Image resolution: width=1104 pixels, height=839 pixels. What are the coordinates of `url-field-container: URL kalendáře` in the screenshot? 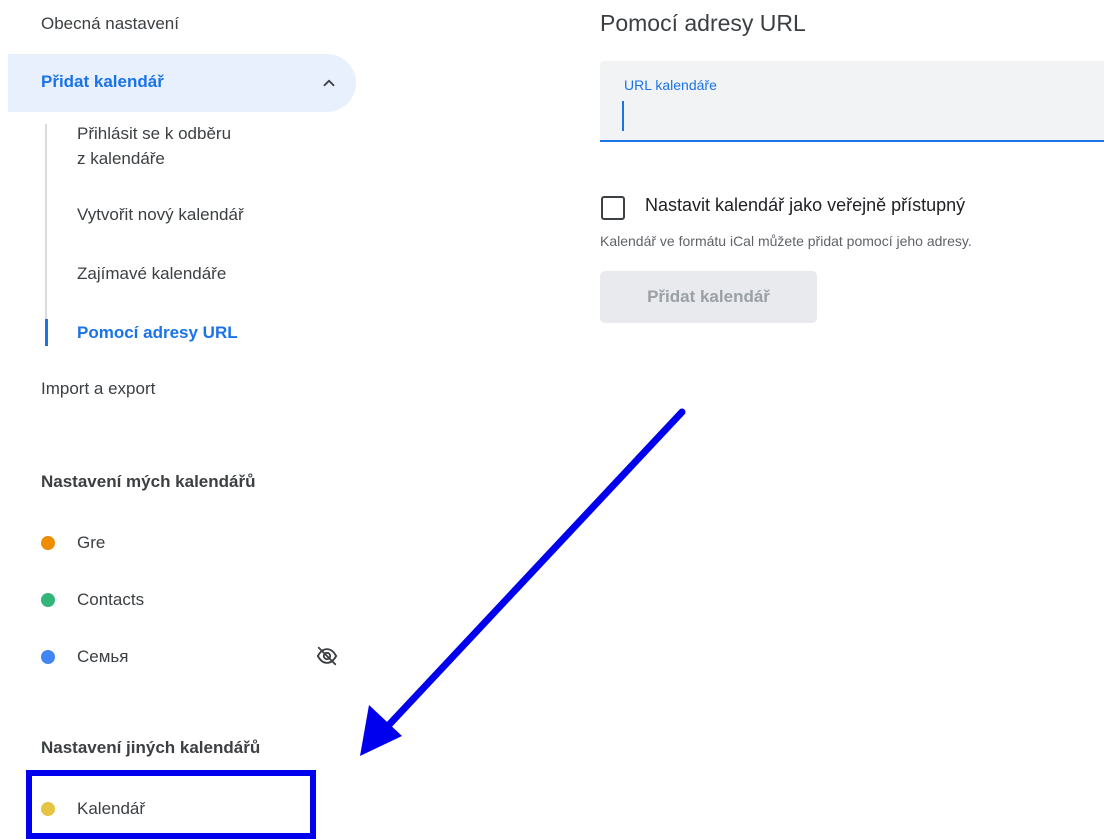 It's located at (852, 101).